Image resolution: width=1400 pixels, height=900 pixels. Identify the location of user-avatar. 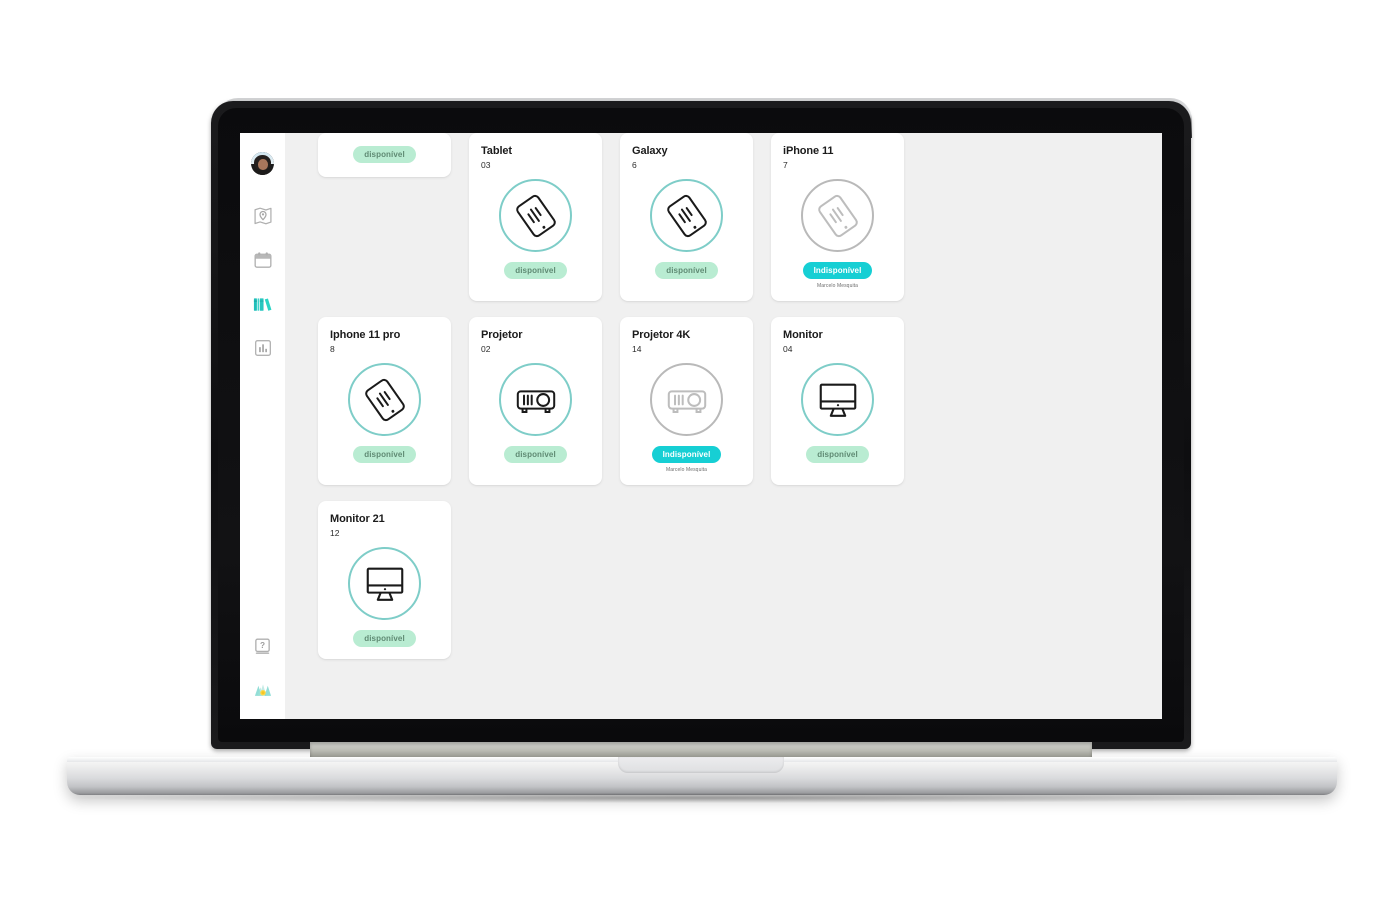
(262, 163).